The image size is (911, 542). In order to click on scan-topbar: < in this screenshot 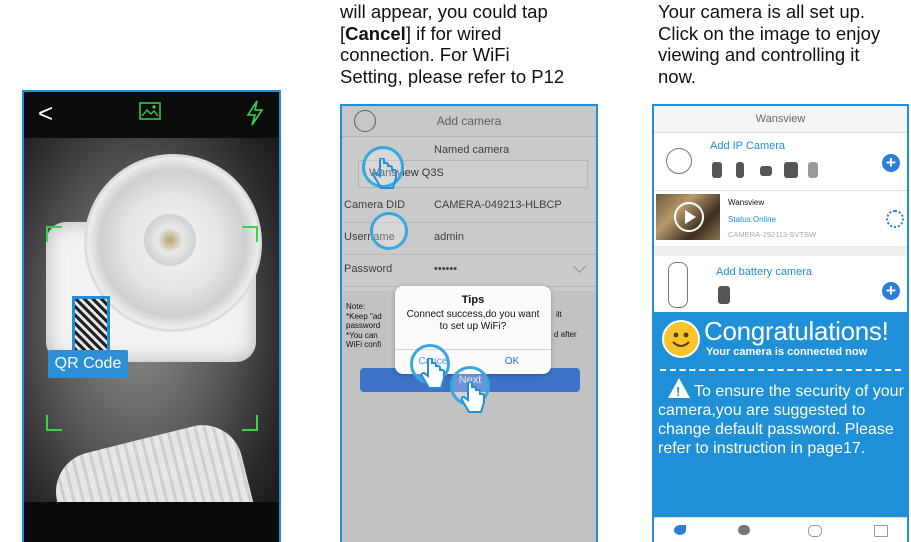, I will do `click(151, 115)`.